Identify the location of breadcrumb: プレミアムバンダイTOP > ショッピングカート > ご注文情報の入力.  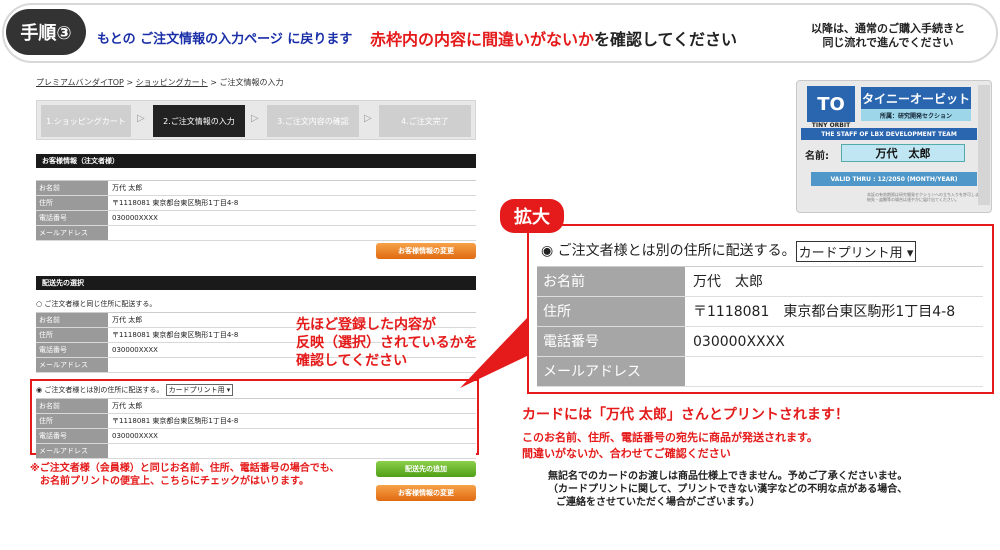
(159, 82).